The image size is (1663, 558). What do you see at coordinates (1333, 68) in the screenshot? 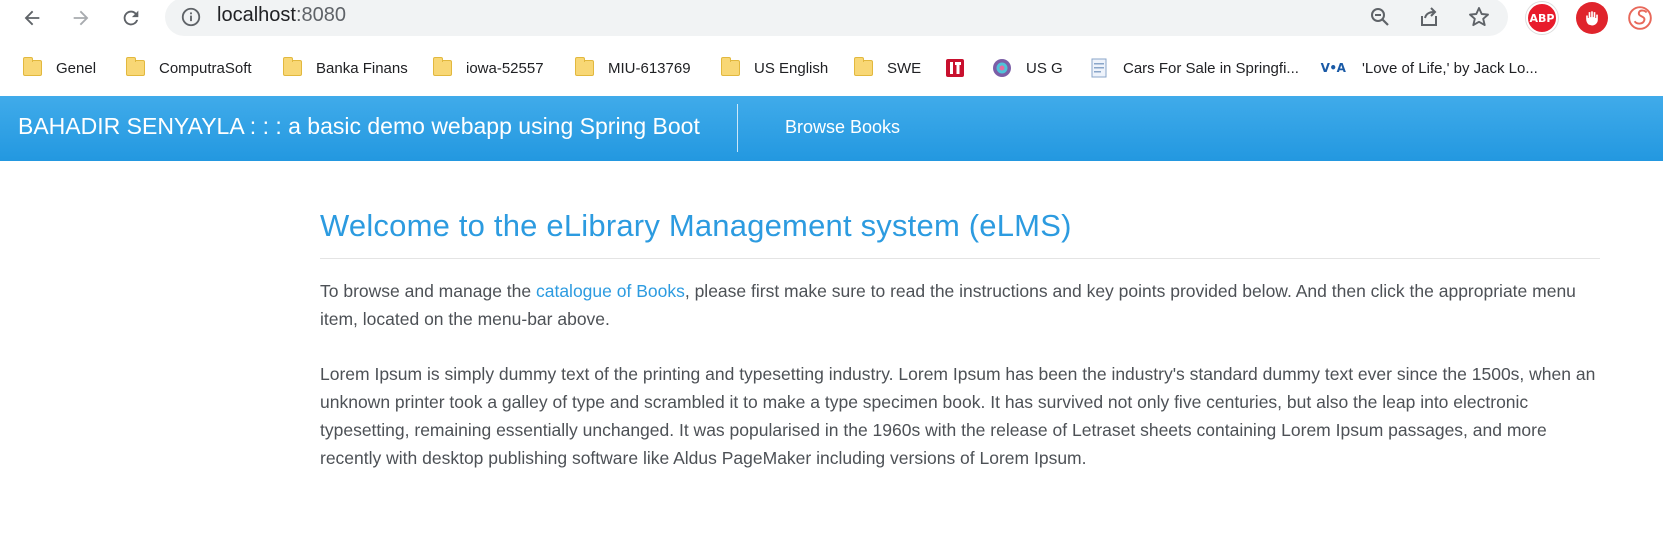
I see `voa-icon: V•A` at bounding box center [1333, 68].